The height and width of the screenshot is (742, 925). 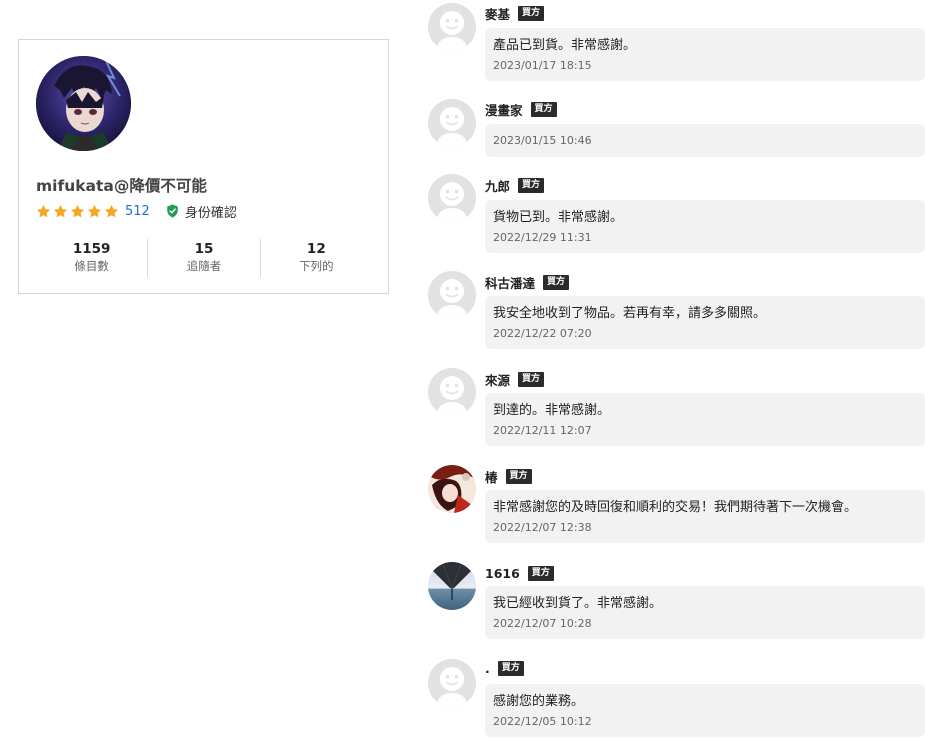 What do you see at coordinates (91, 249) in the screenshot?
I see `stat-value: 1159` at bounding box center [91, 249].